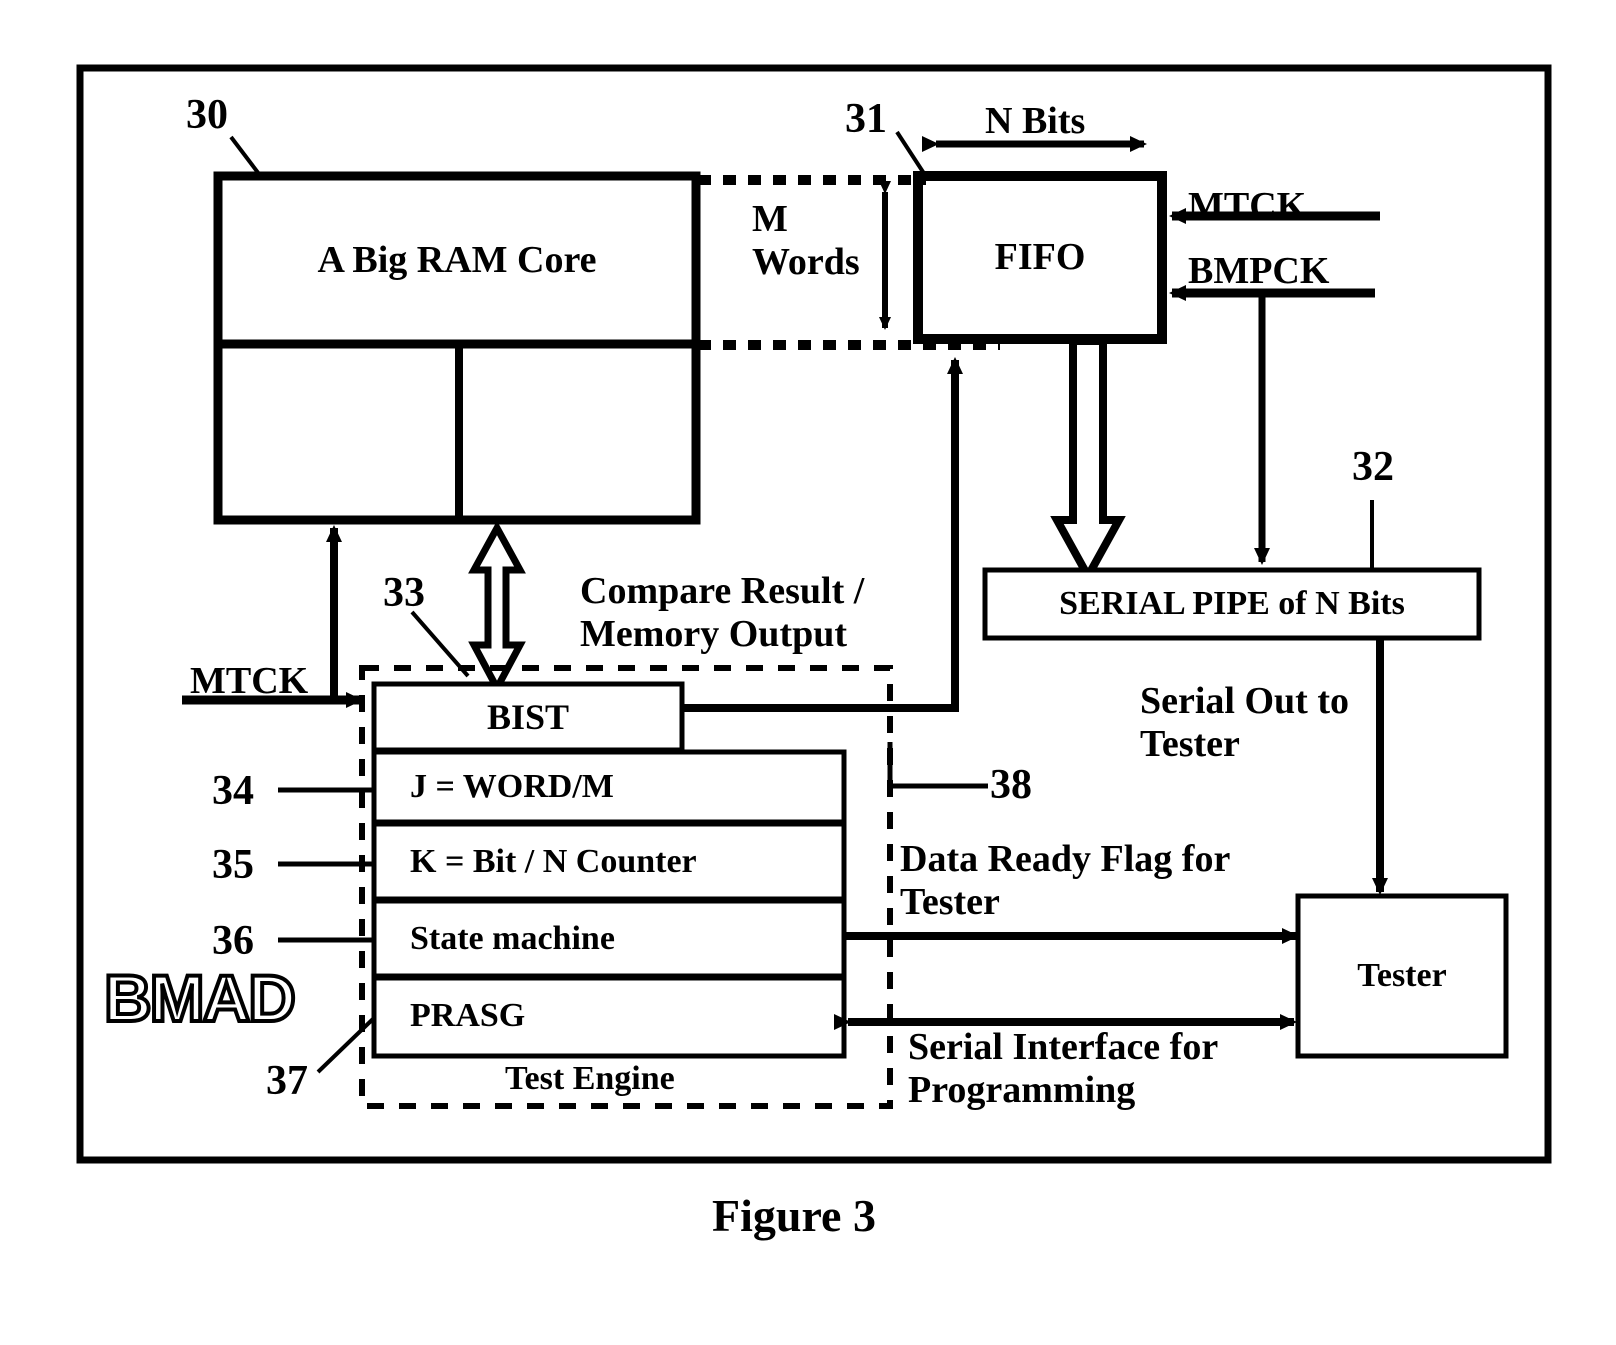 This screenshot has height=1345, width=1616. Describe the element at coordinates (1373, 467) in the screenshot. I see `ref-numeral-32: 32` at that location.